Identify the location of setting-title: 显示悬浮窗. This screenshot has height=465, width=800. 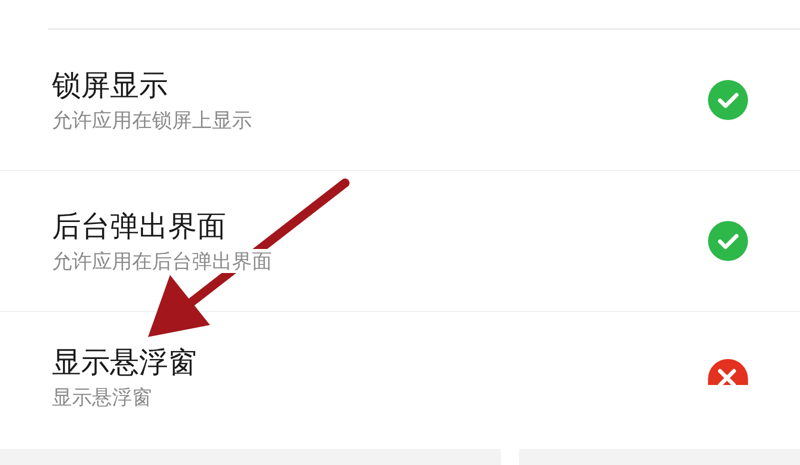
(124, 362).